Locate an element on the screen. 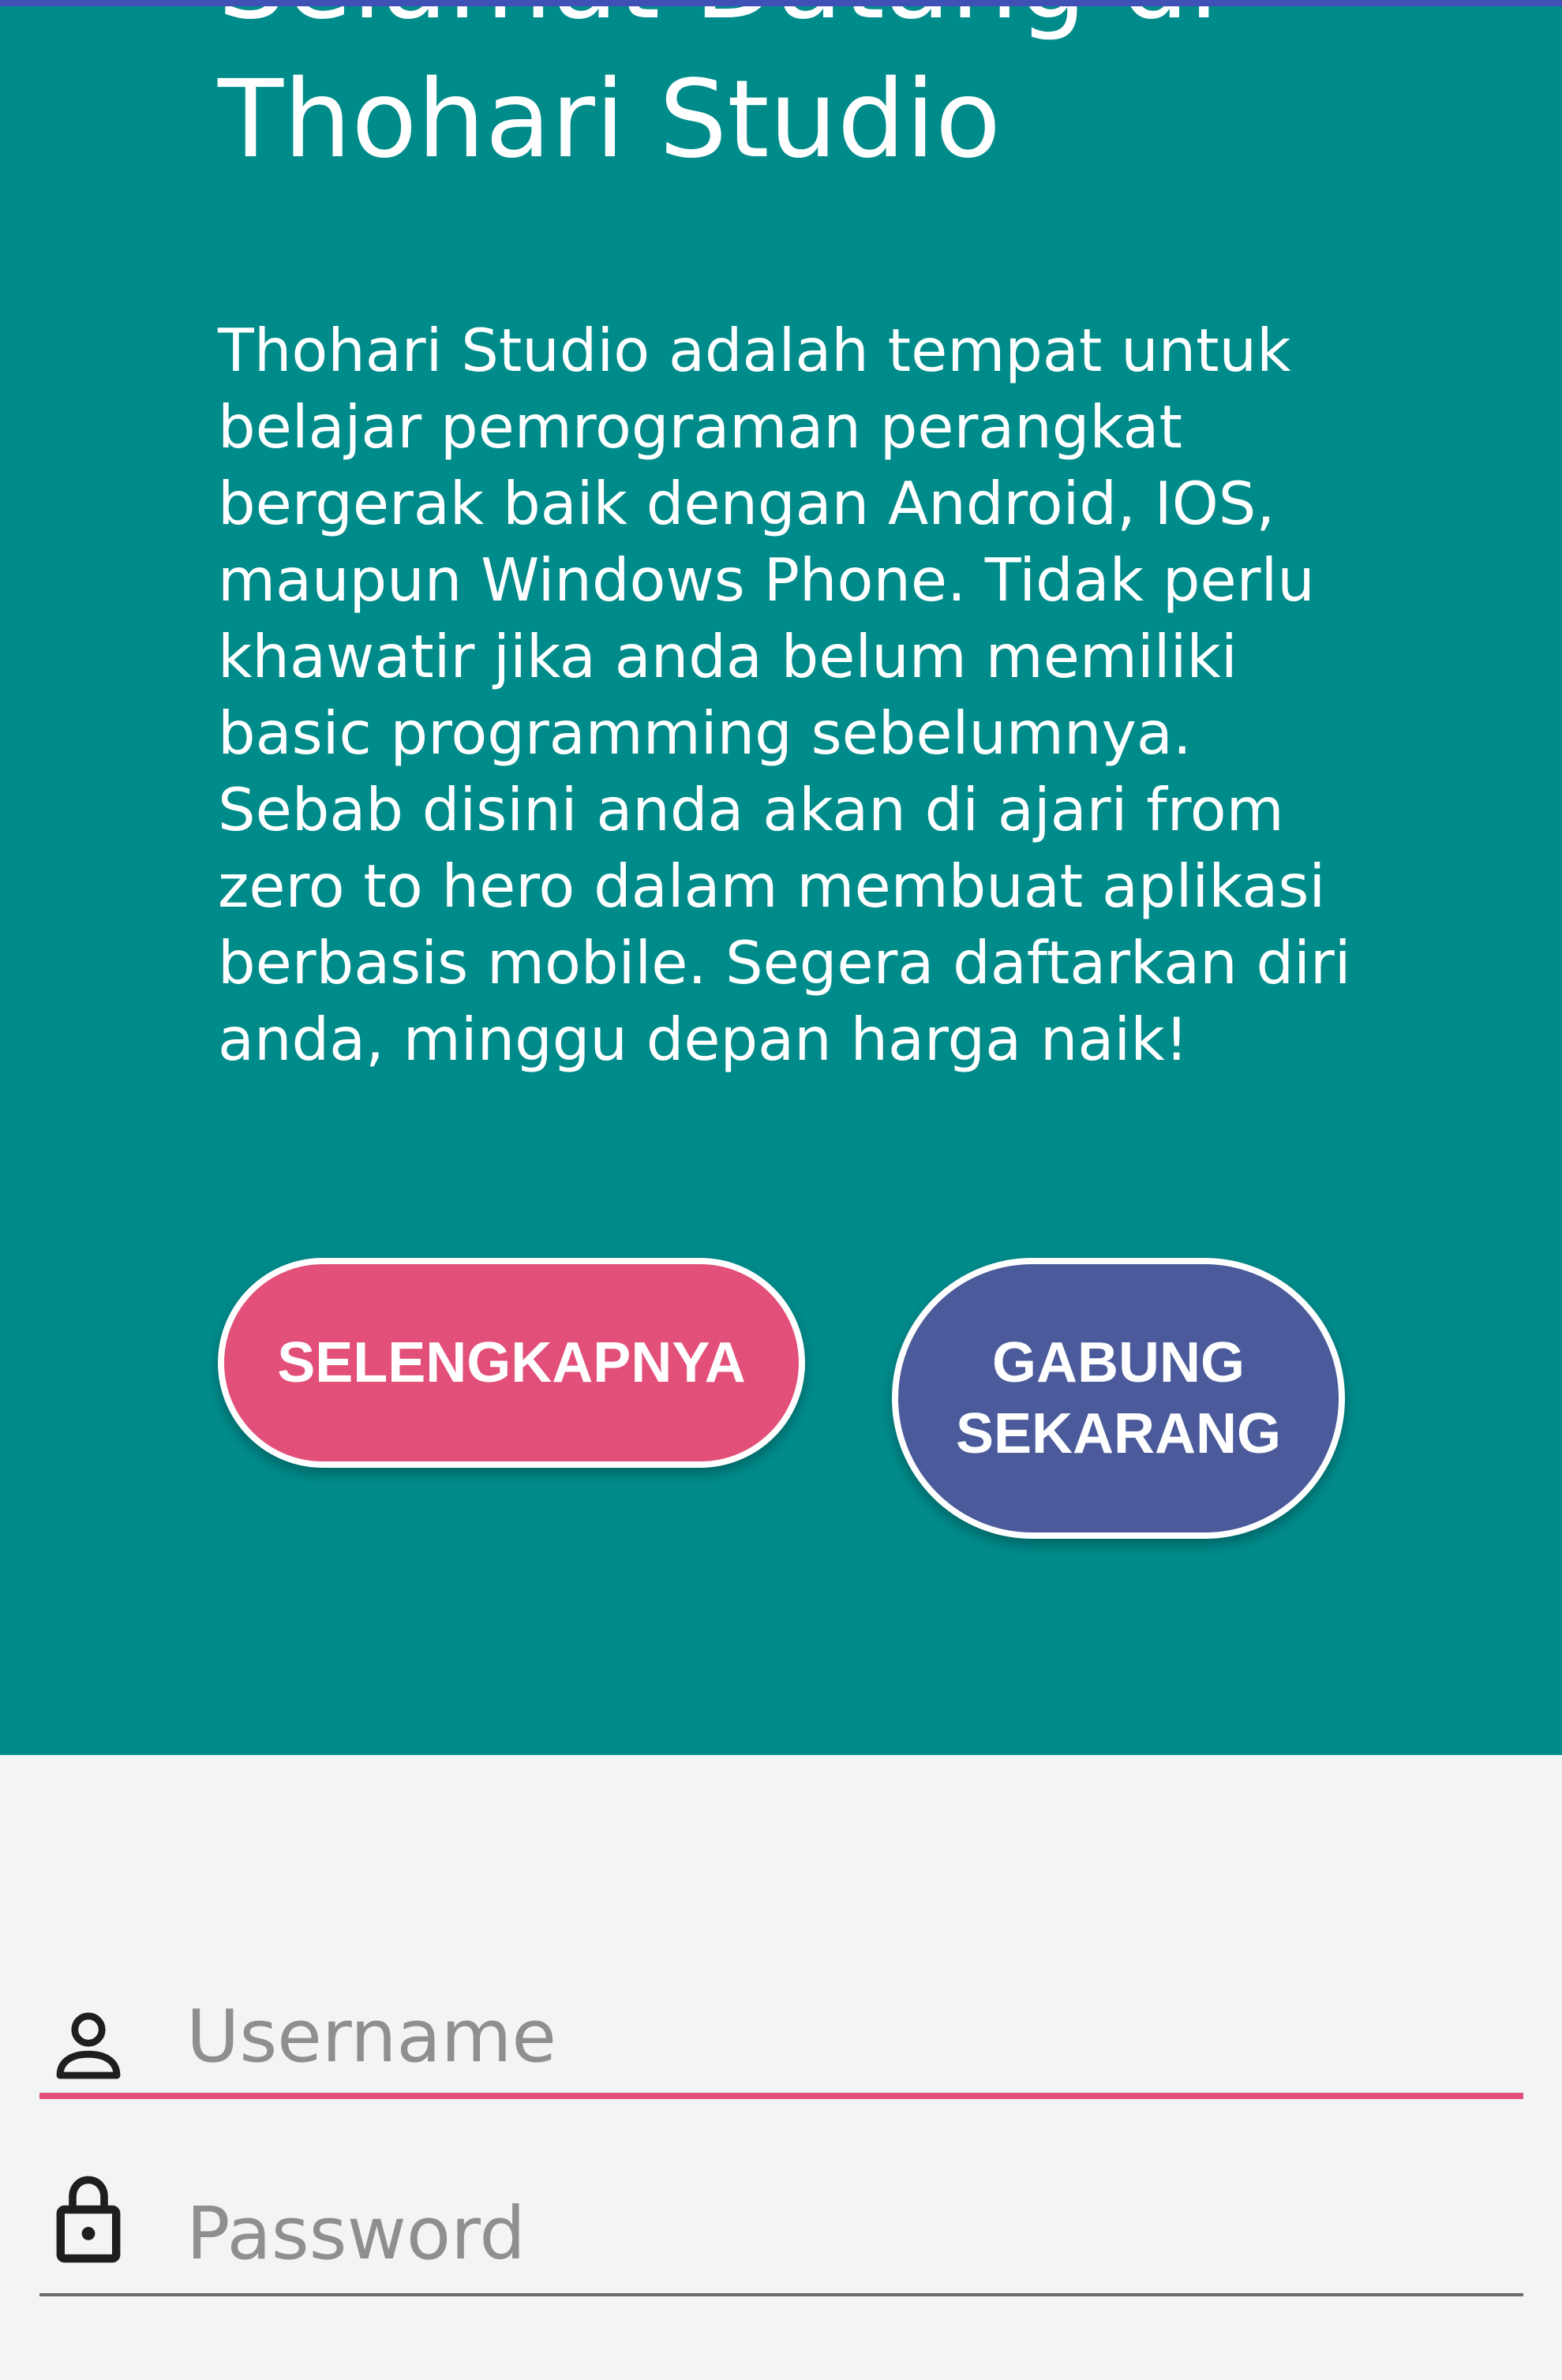 The height and width of the screenshot is (2380, 1562). username-field is located at coordinates (781, 2040).